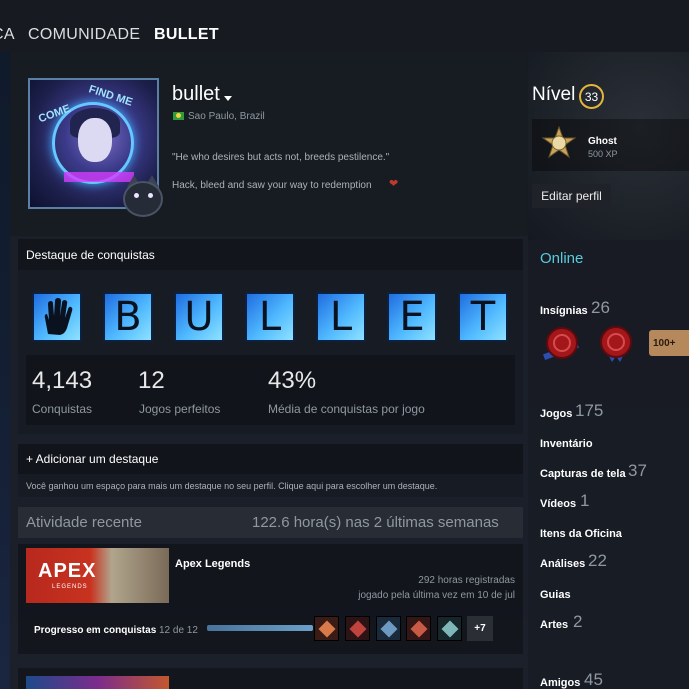  Describe the element at coordinates (97, 682) in the screenshot. I see `game-capsule-image` at that location.